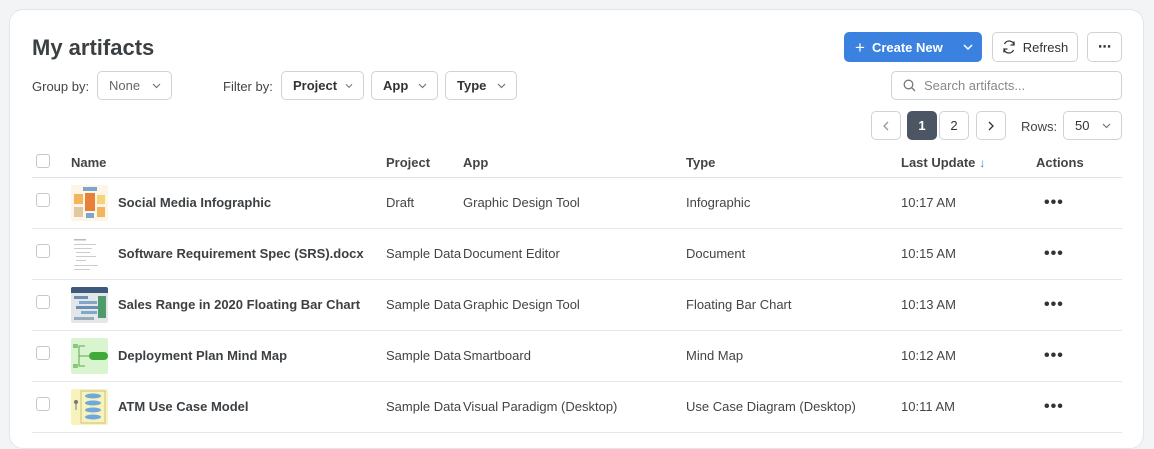  I want to click on refresh-label: Refresh, so click(1045, 47).